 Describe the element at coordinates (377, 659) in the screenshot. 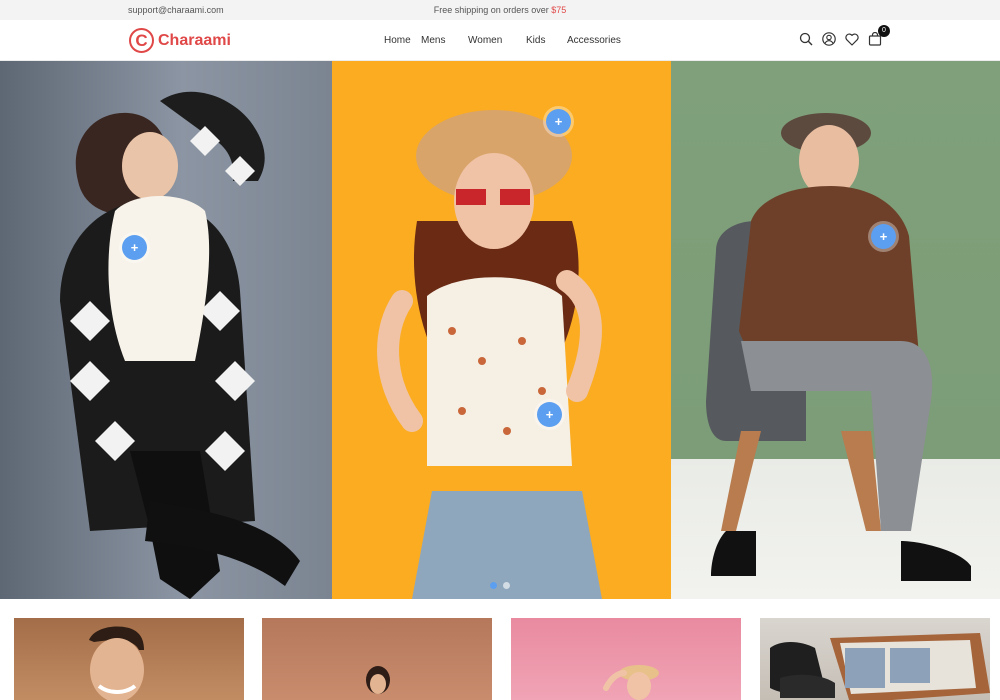

I see `category-card-women` at that location.